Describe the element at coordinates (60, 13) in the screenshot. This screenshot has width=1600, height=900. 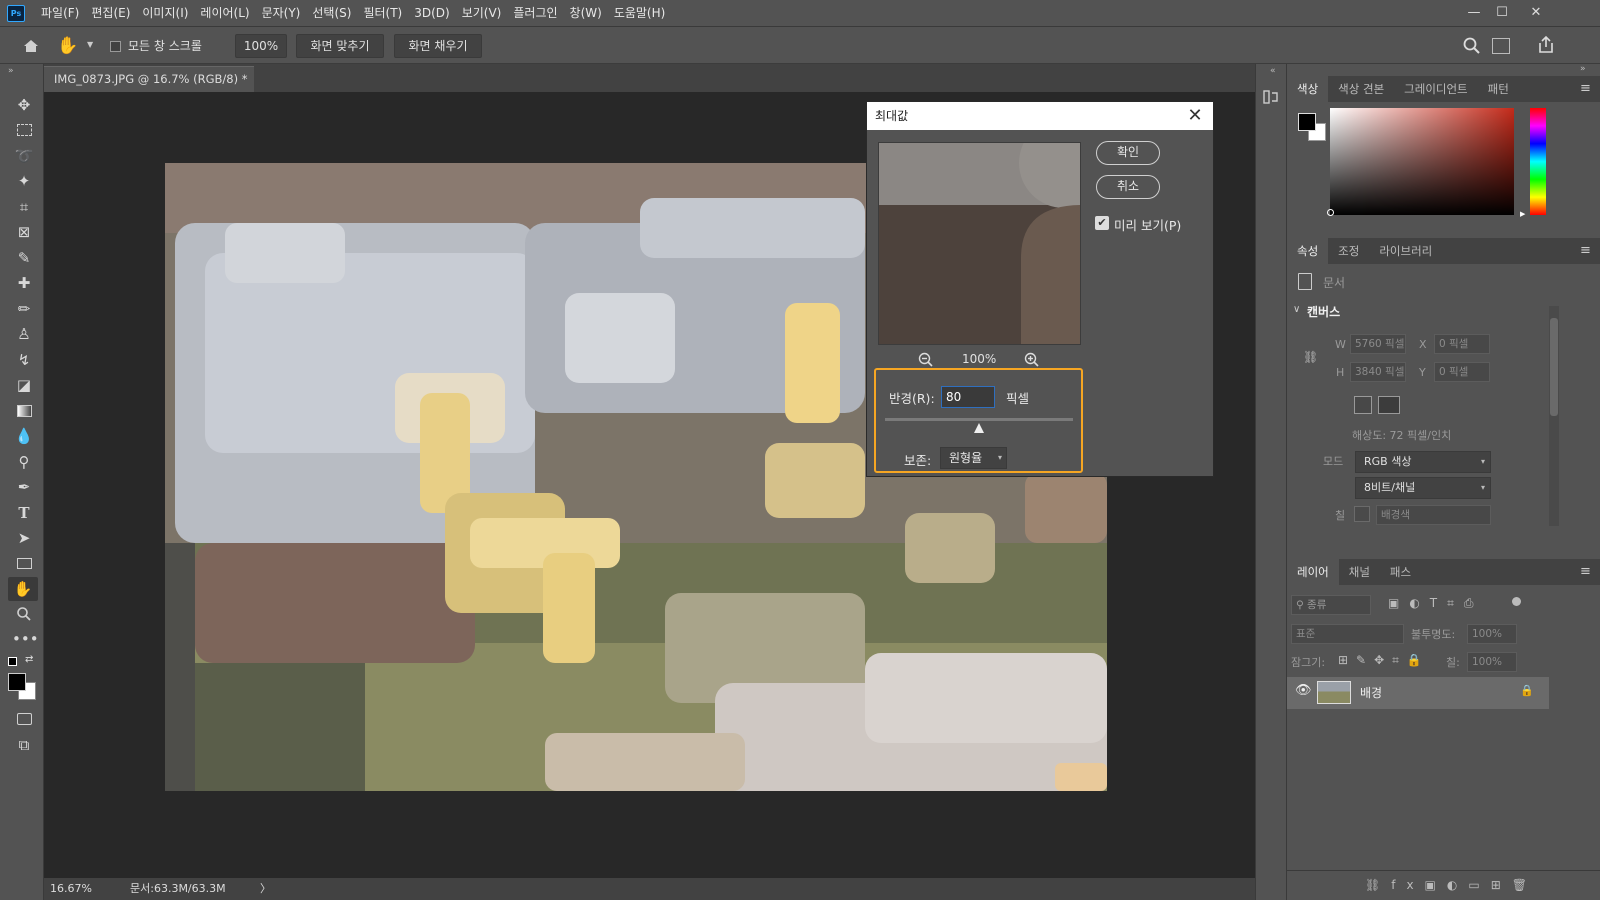
I see `menu-file: 파일(F)` at that location.